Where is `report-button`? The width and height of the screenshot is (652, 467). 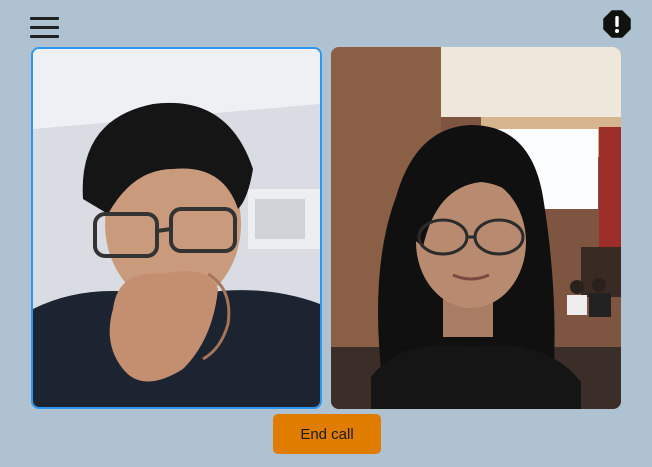 report-button is located at coordinates (617, 24).